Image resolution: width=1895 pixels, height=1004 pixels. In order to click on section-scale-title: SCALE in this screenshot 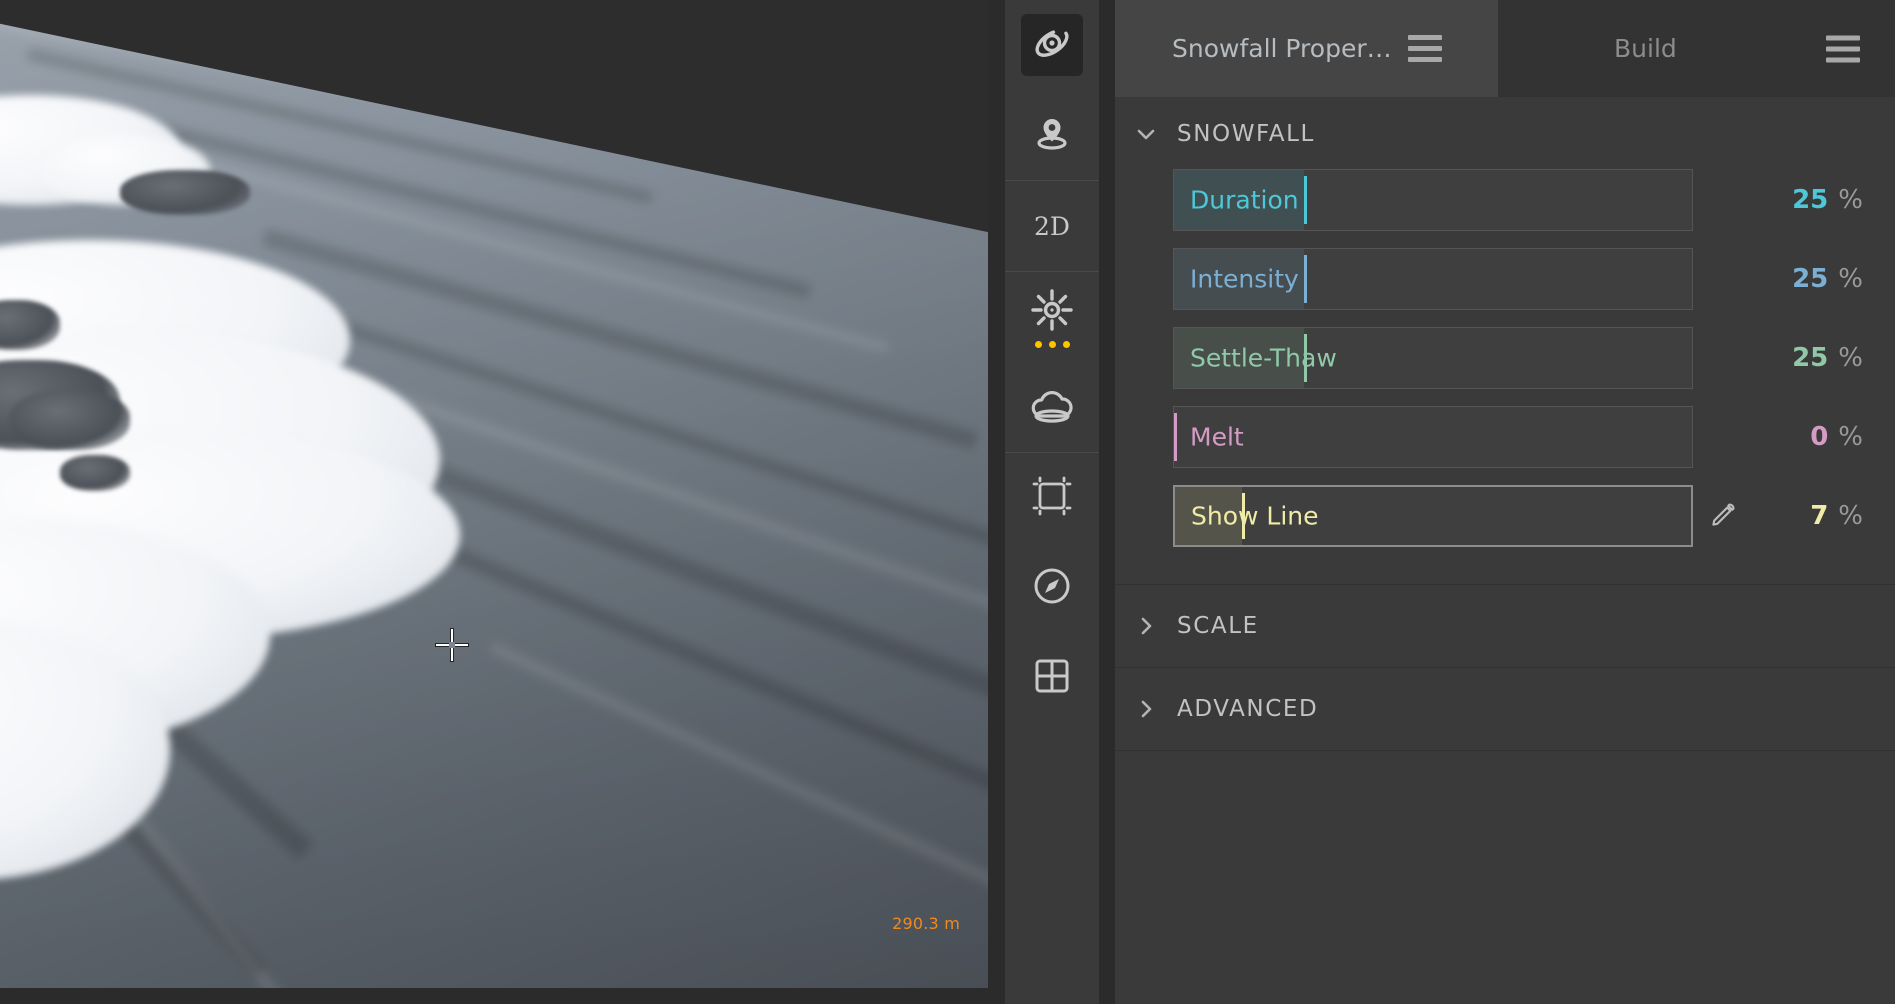, I will do `click(1218, 626)`.